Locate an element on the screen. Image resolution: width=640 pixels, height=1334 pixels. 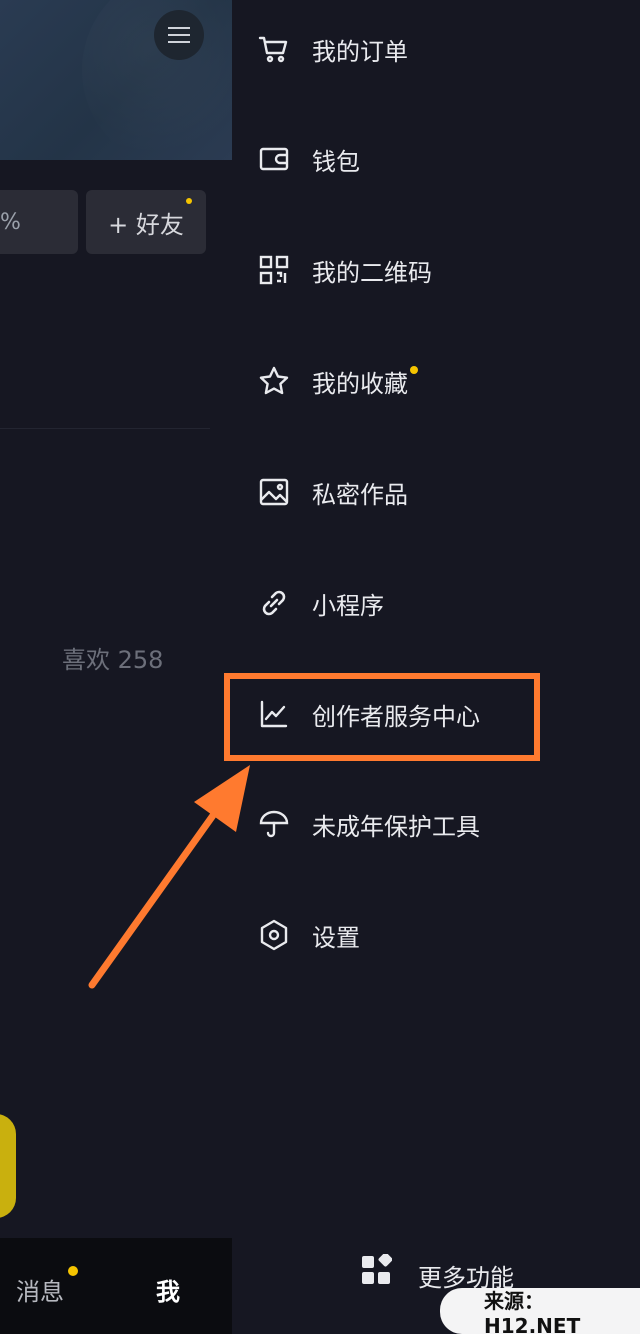
drawer-item-label: 小程序 is located at coordinates (348, 605).